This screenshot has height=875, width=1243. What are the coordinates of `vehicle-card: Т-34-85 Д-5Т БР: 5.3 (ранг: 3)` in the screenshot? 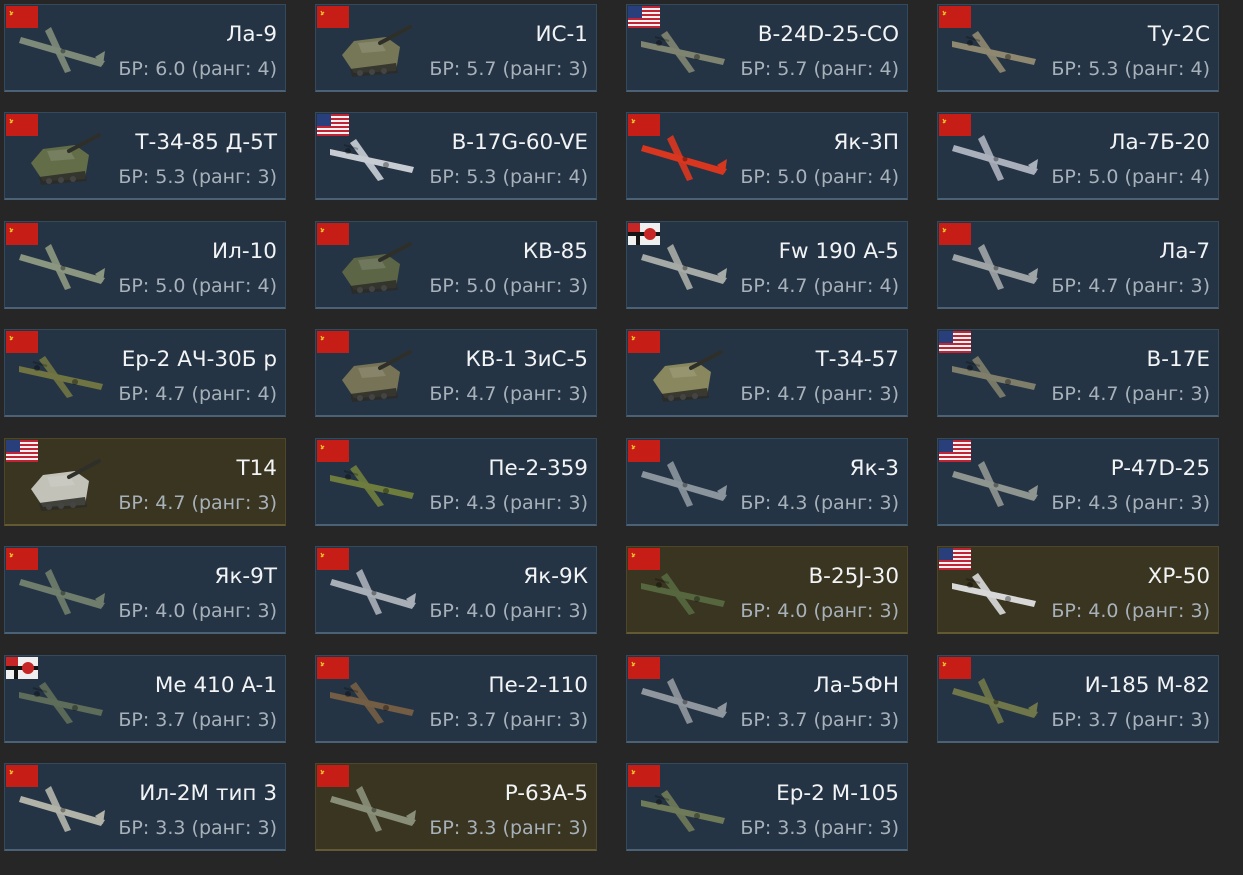 It's located at (145, 156).